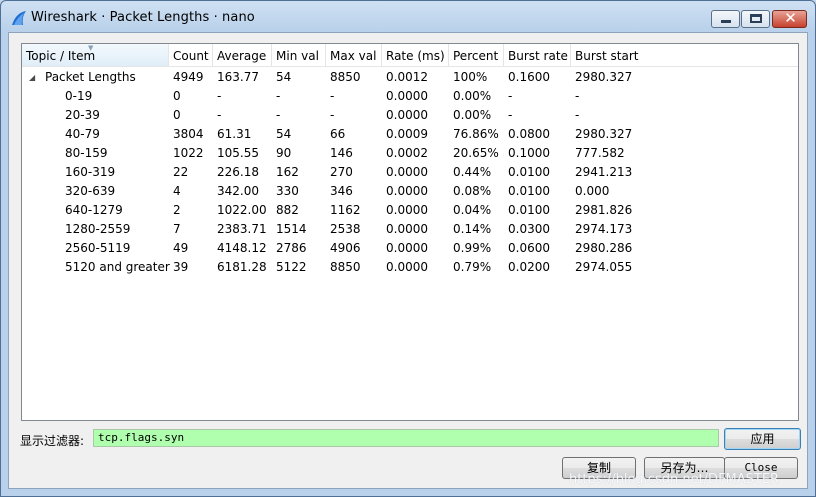  What do you see at coordinates (529, 248) in the screenshot?
I see `cell-burst-rate: 0.0600` at bounding box center [529, 248].